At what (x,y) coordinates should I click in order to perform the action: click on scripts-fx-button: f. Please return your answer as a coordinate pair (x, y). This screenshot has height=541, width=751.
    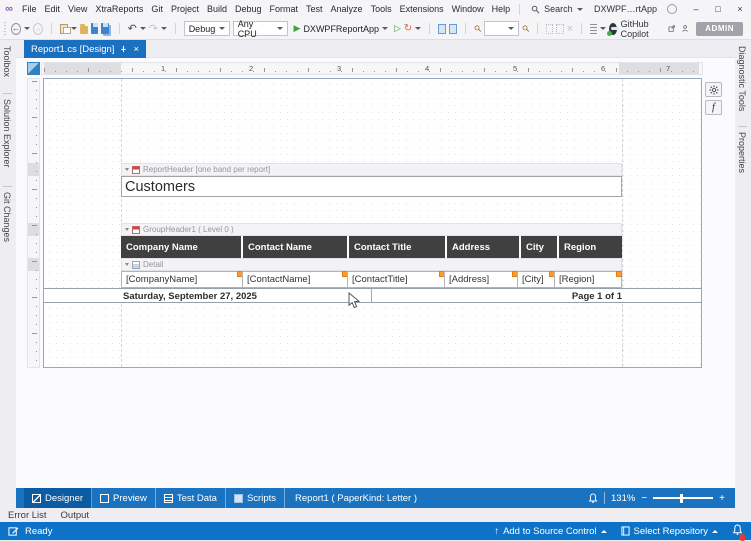
    Looking at the image, I should click on (713, 107).